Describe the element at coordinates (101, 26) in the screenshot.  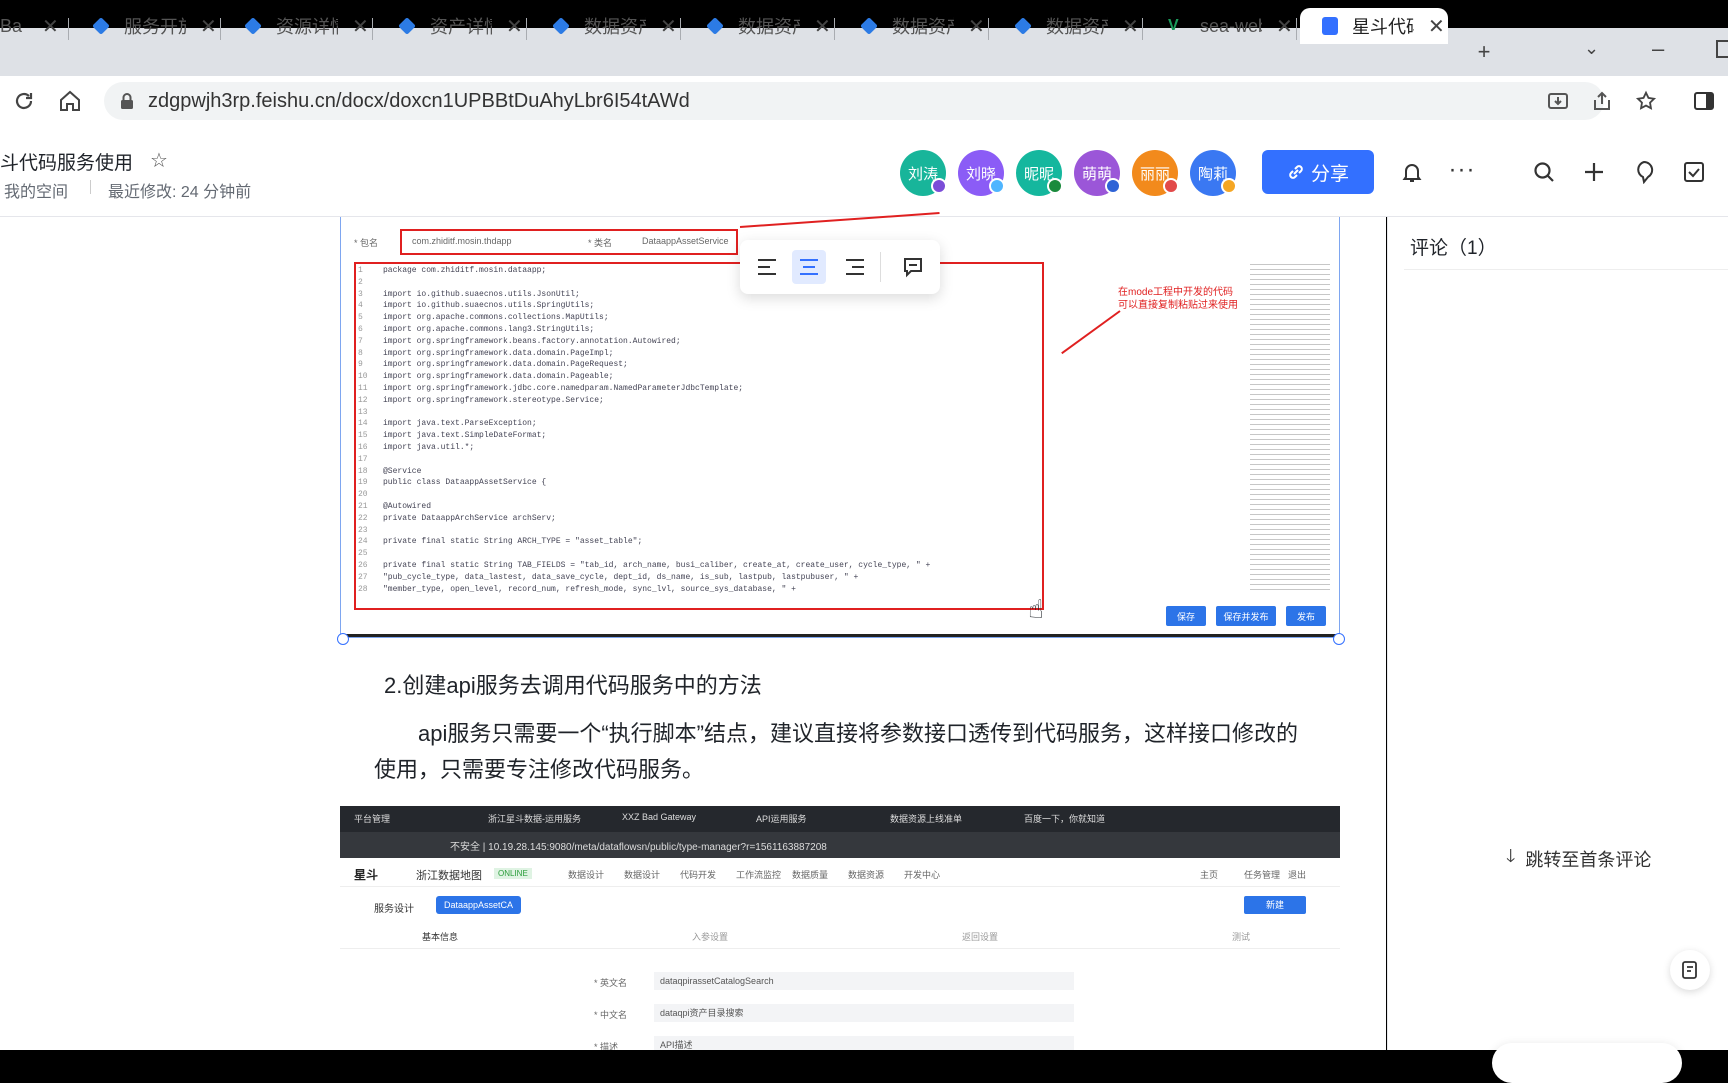
I see `diamond-icon` at that location.